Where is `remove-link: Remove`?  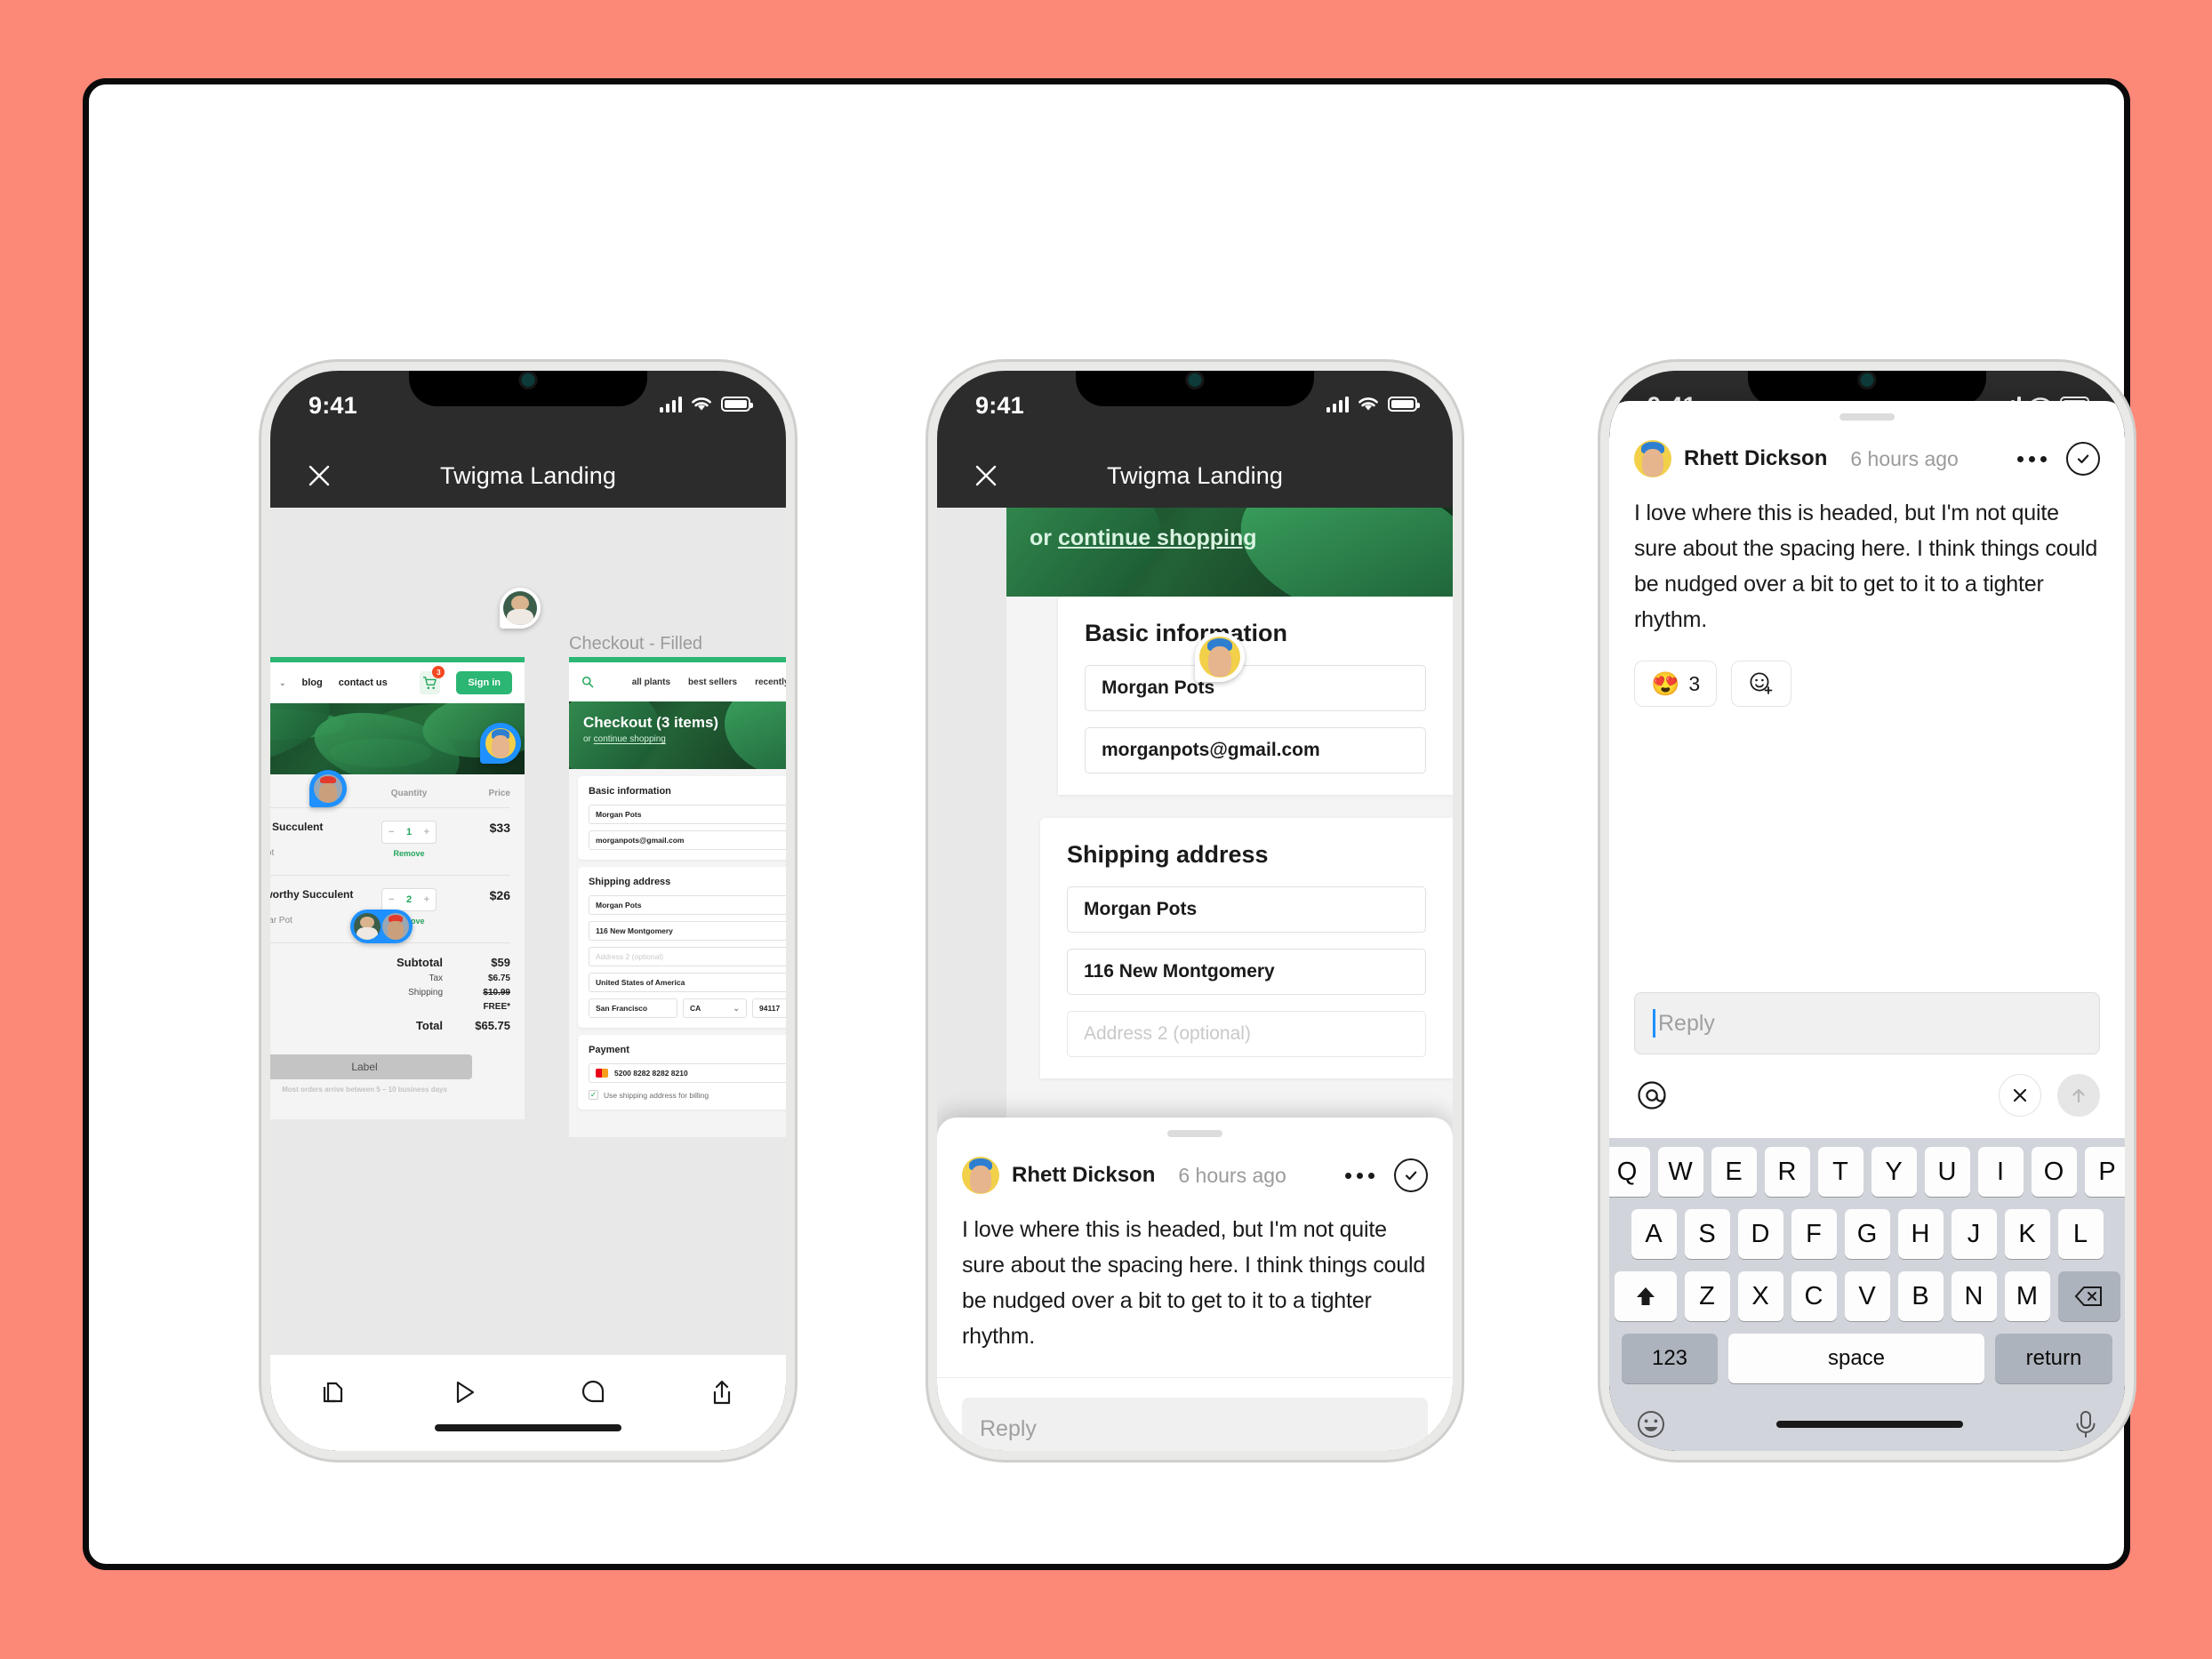 remove-link: Remove is located at coordinates (408, 853).